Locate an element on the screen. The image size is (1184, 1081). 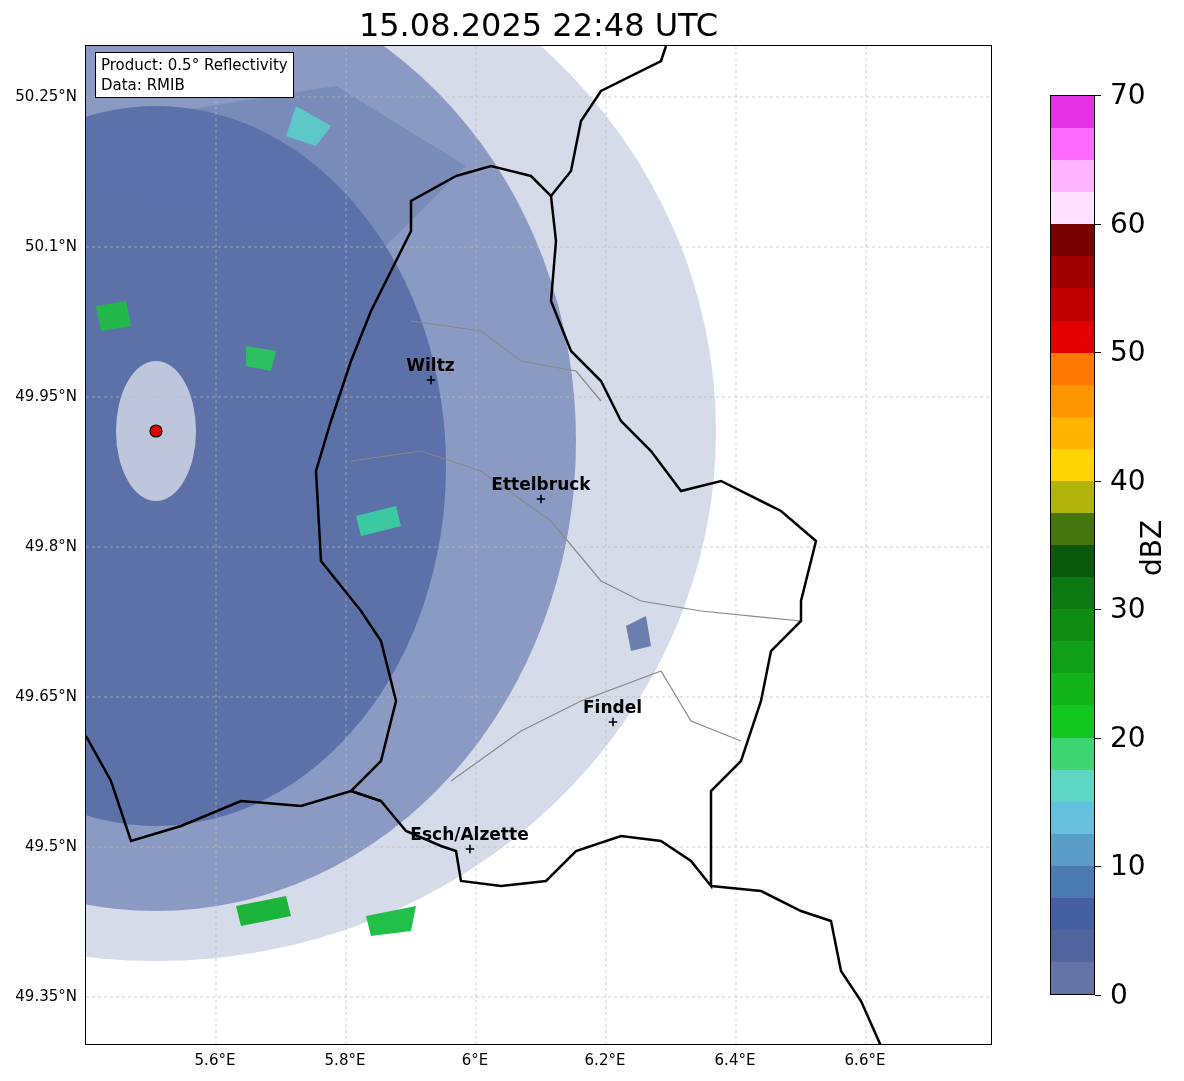
scale-label: 20 is located at coordinates (1128, 737).